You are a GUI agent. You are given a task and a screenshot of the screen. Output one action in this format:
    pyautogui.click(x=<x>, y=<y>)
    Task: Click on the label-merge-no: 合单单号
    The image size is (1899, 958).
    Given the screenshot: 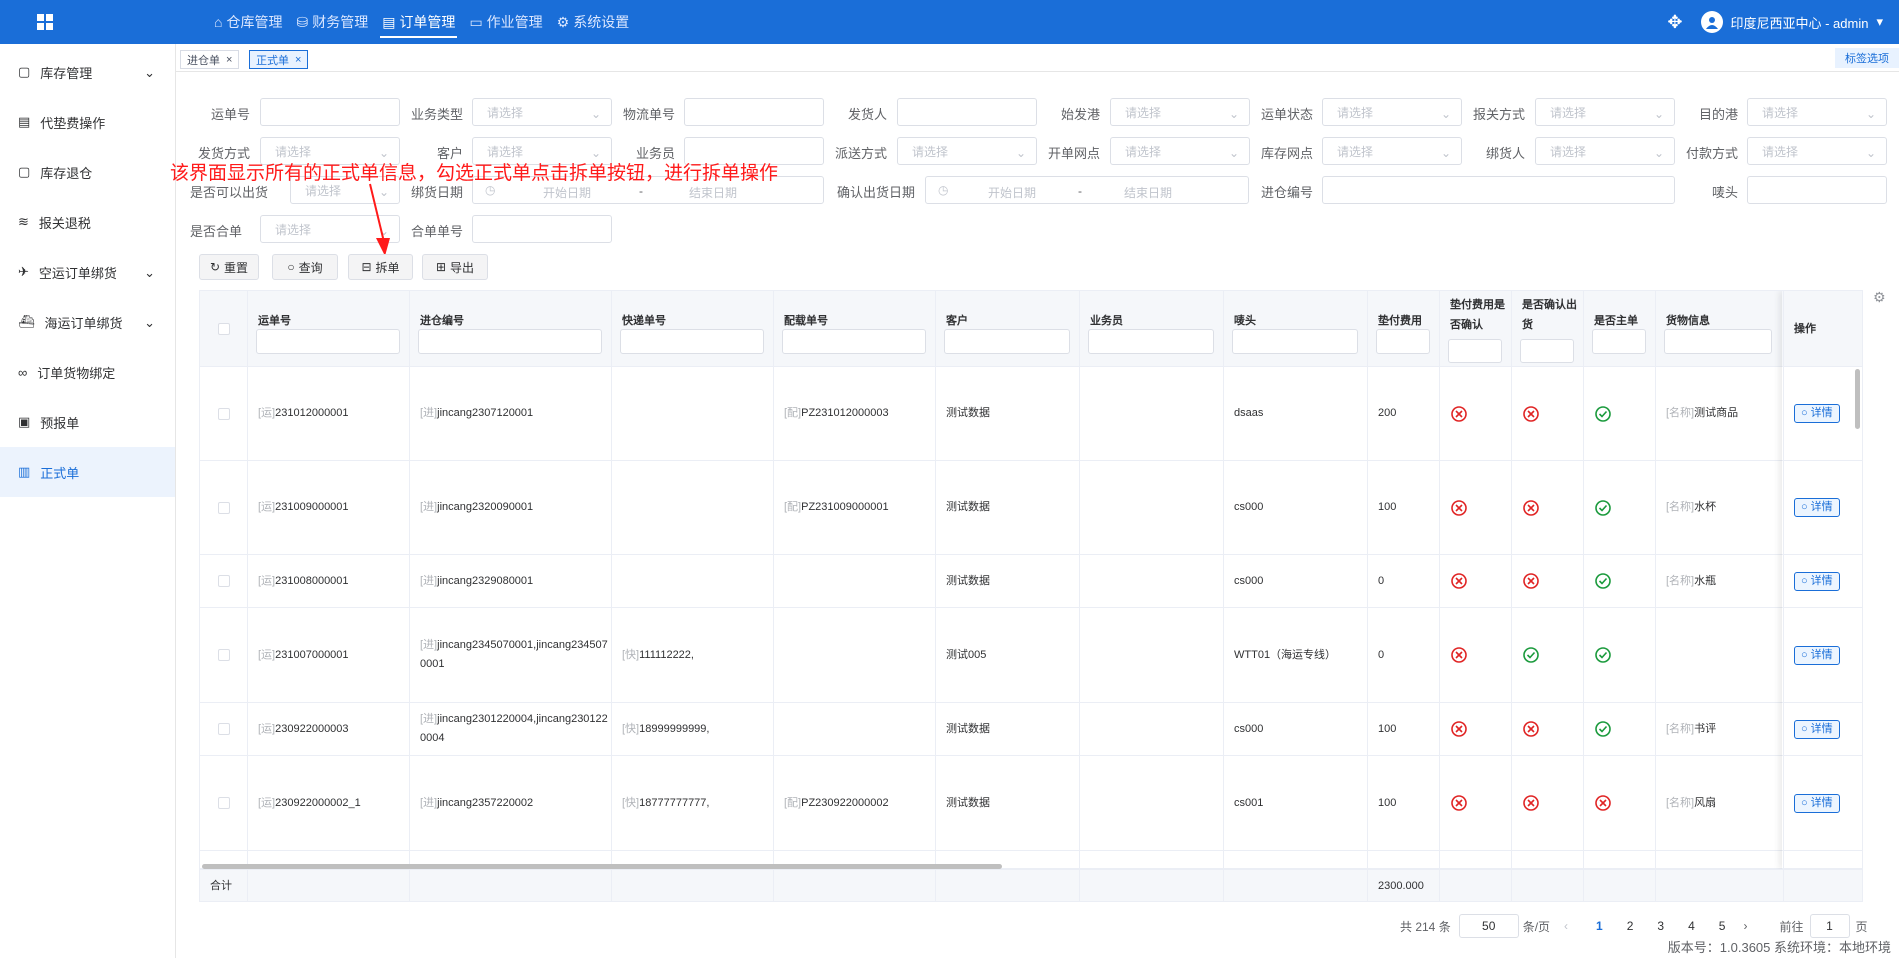 What is the action you would take?
    pyautogui.click(x=436, y=231)
    